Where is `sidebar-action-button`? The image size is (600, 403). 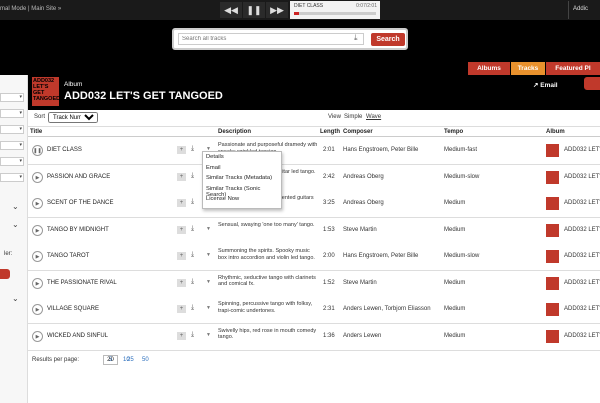 sidebar-action-button is located at coordinates (5, 274).